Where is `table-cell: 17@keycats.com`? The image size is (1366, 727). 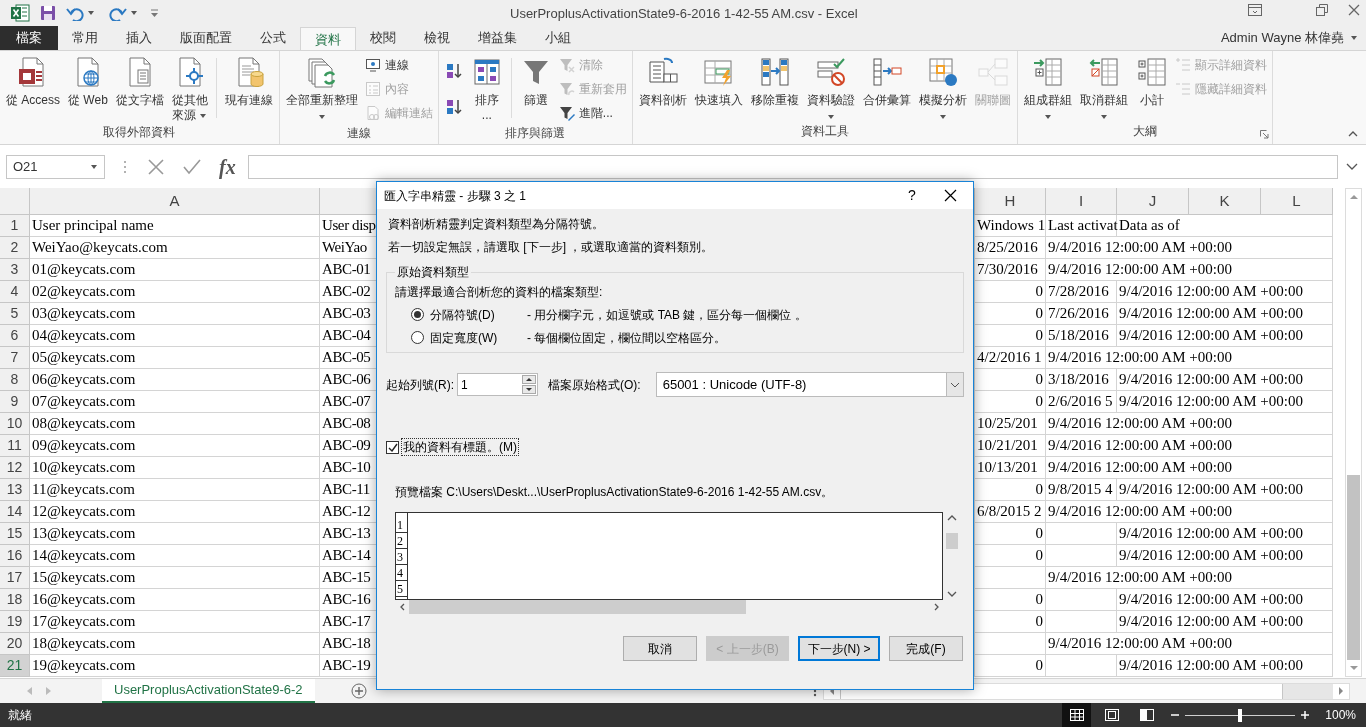 table-cell: 17@keycats.com is located at coordinates (175, 622).